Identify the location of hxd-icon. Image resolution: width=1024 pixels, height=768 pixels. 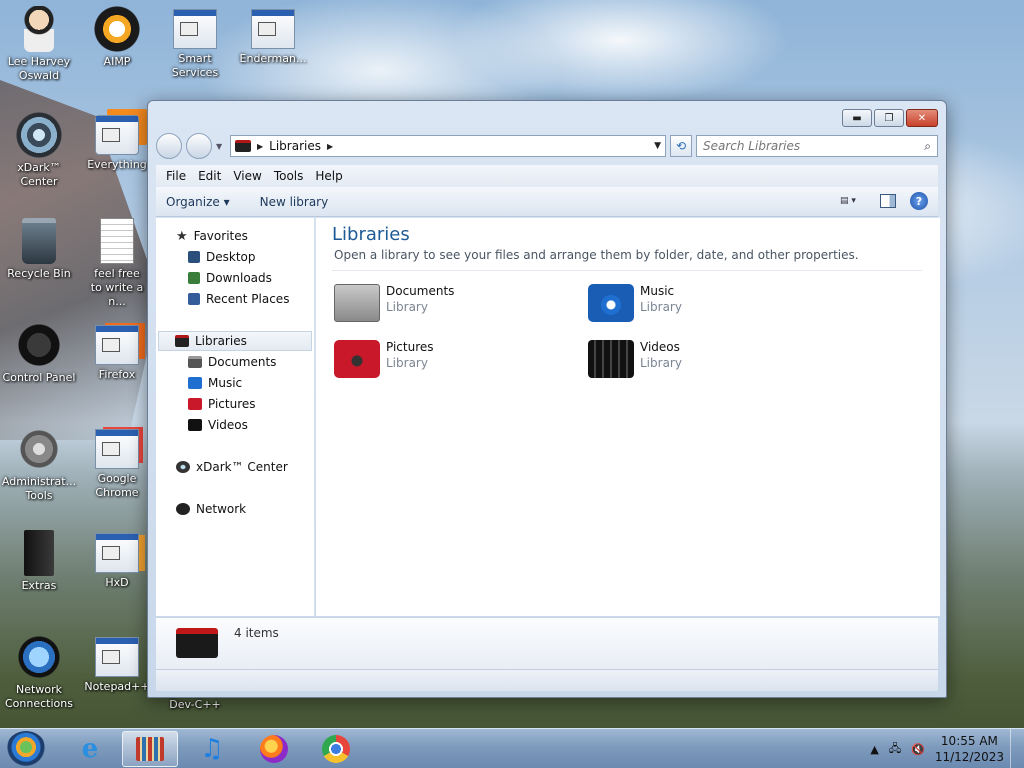
(117, 553).